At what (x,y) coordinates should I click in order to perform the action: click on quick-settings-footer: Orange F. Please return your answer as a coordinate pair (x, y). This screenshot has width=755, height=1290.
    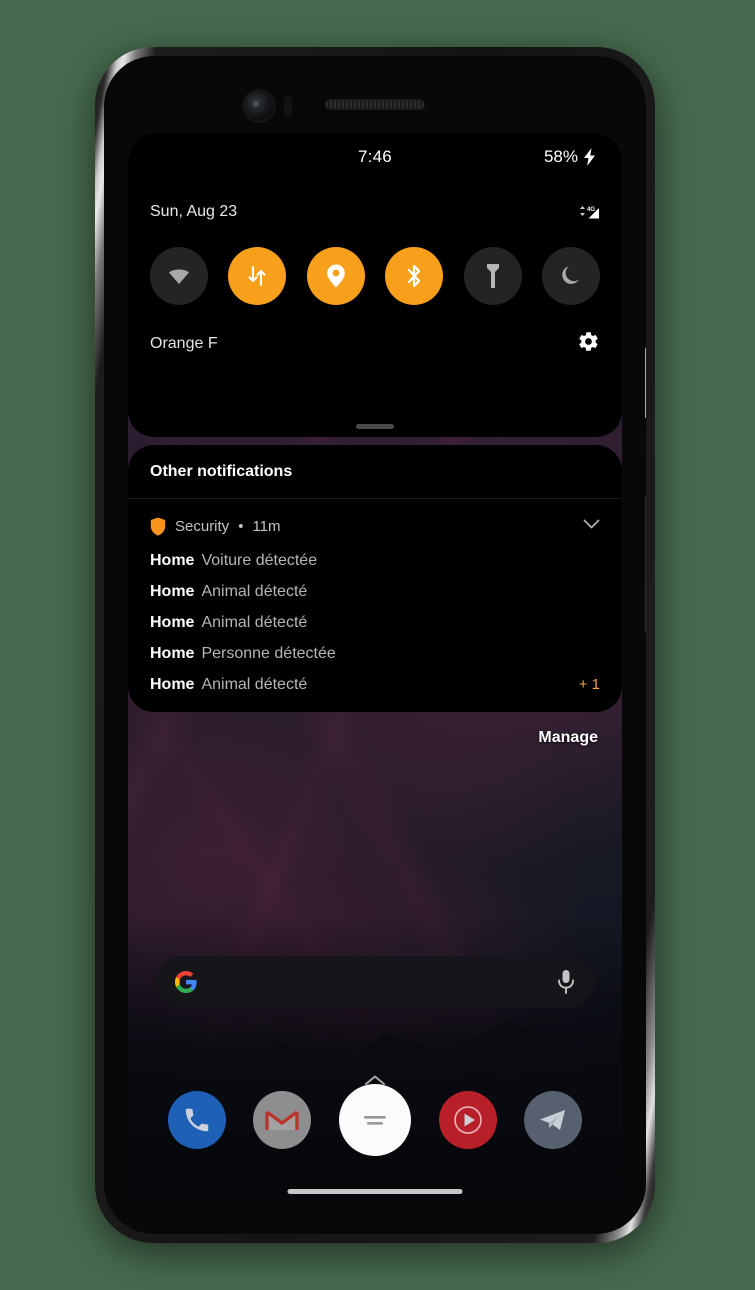
    Looking at the image, I should click on (375, 344).